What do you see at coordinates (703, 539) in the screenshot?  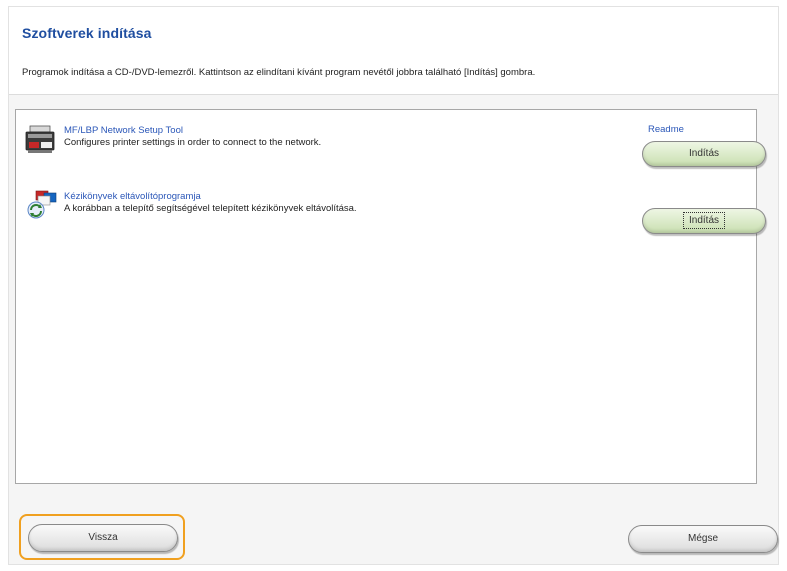 I see `cancel-button: Mégse` at bounding box center [703, 539].